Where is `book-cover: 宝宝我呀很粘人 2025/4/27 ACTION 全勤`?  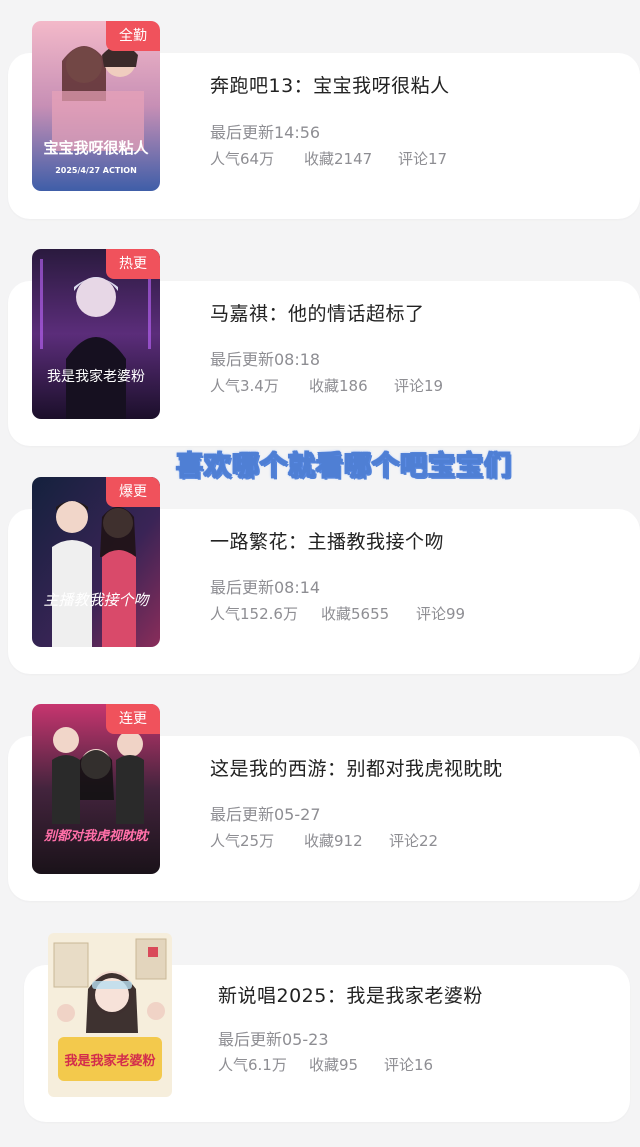
book-cover: 宝宝我呀很粘人 2025/4/27 ACTION 全勤 is located at coordinates (96, 106).